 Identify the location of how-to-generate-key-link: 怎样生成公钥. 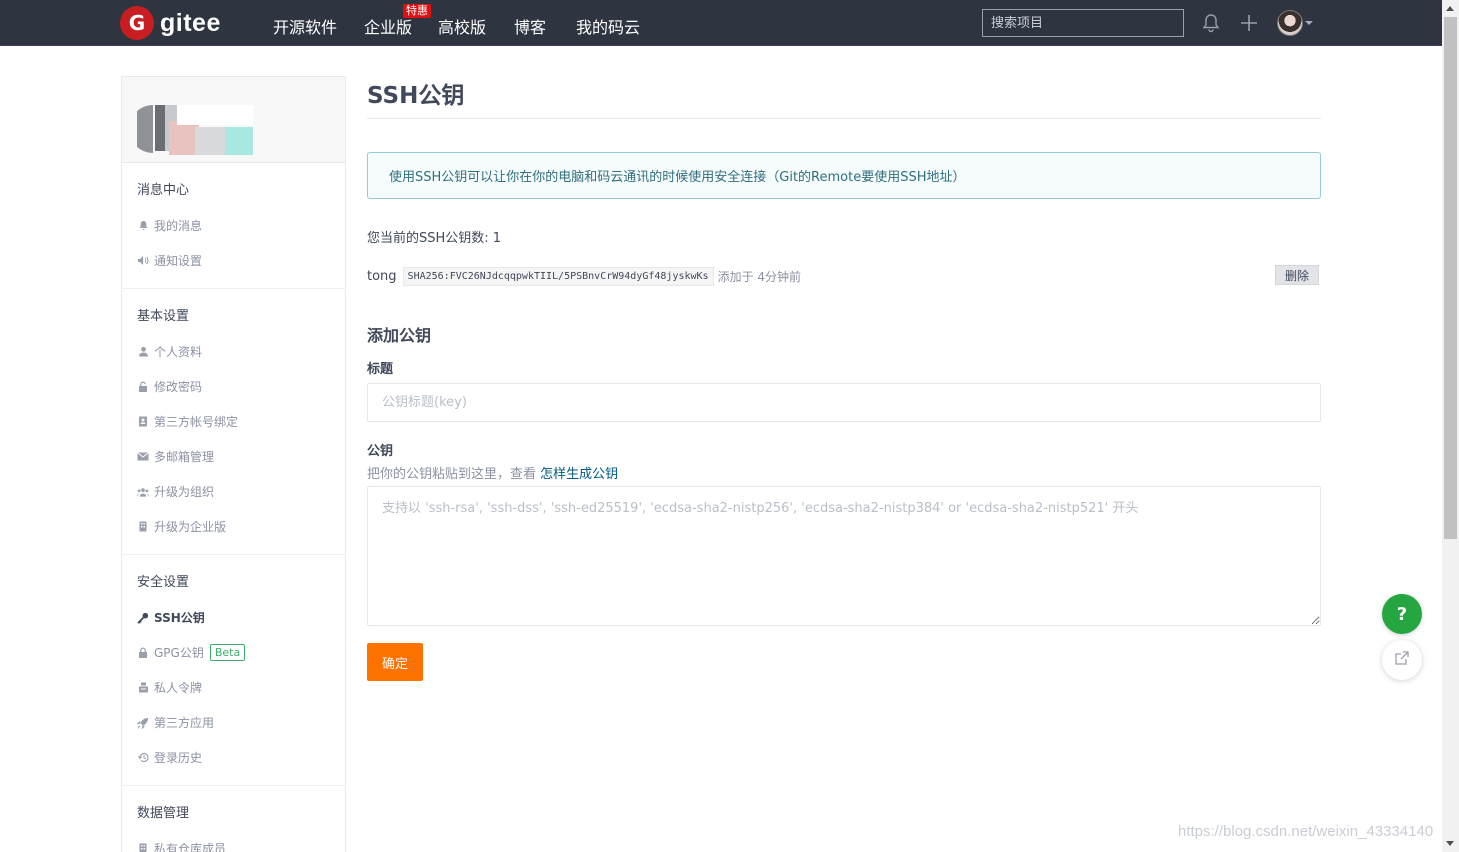
(579, 474).